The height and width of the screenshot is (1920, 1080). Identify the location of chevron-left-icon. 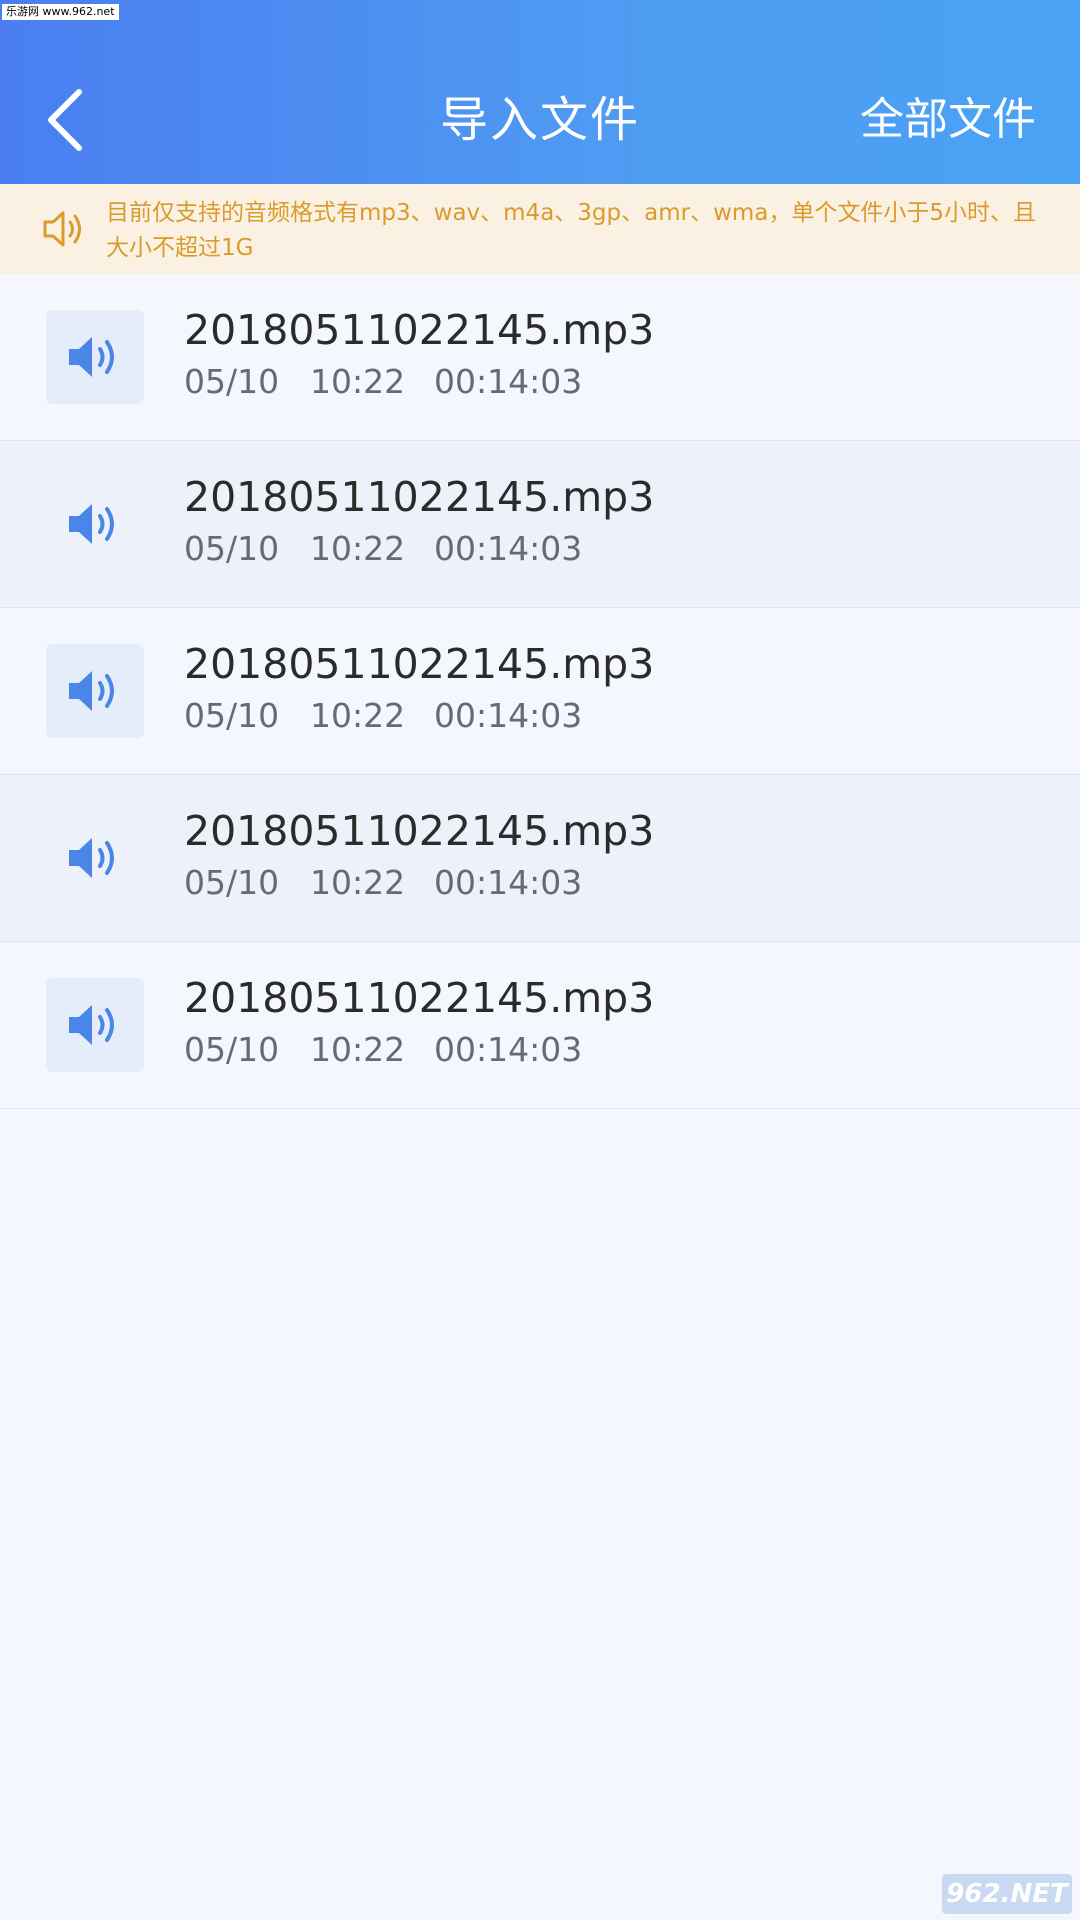
(65, 120).